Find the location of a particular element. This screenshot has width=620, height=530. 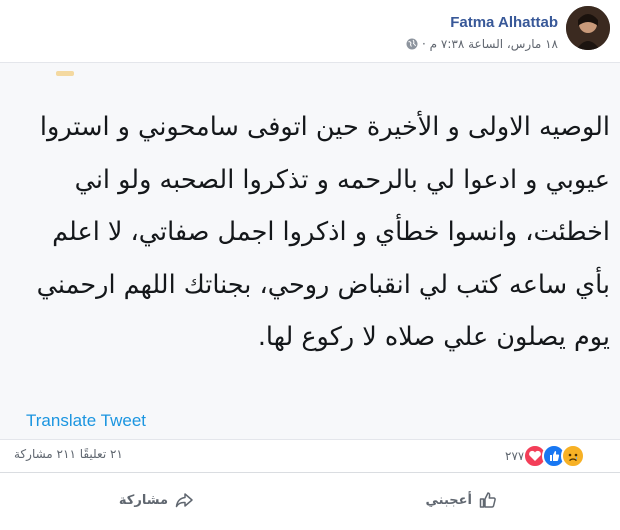

thumbs-up-icon is located at coordinates (487, 500).